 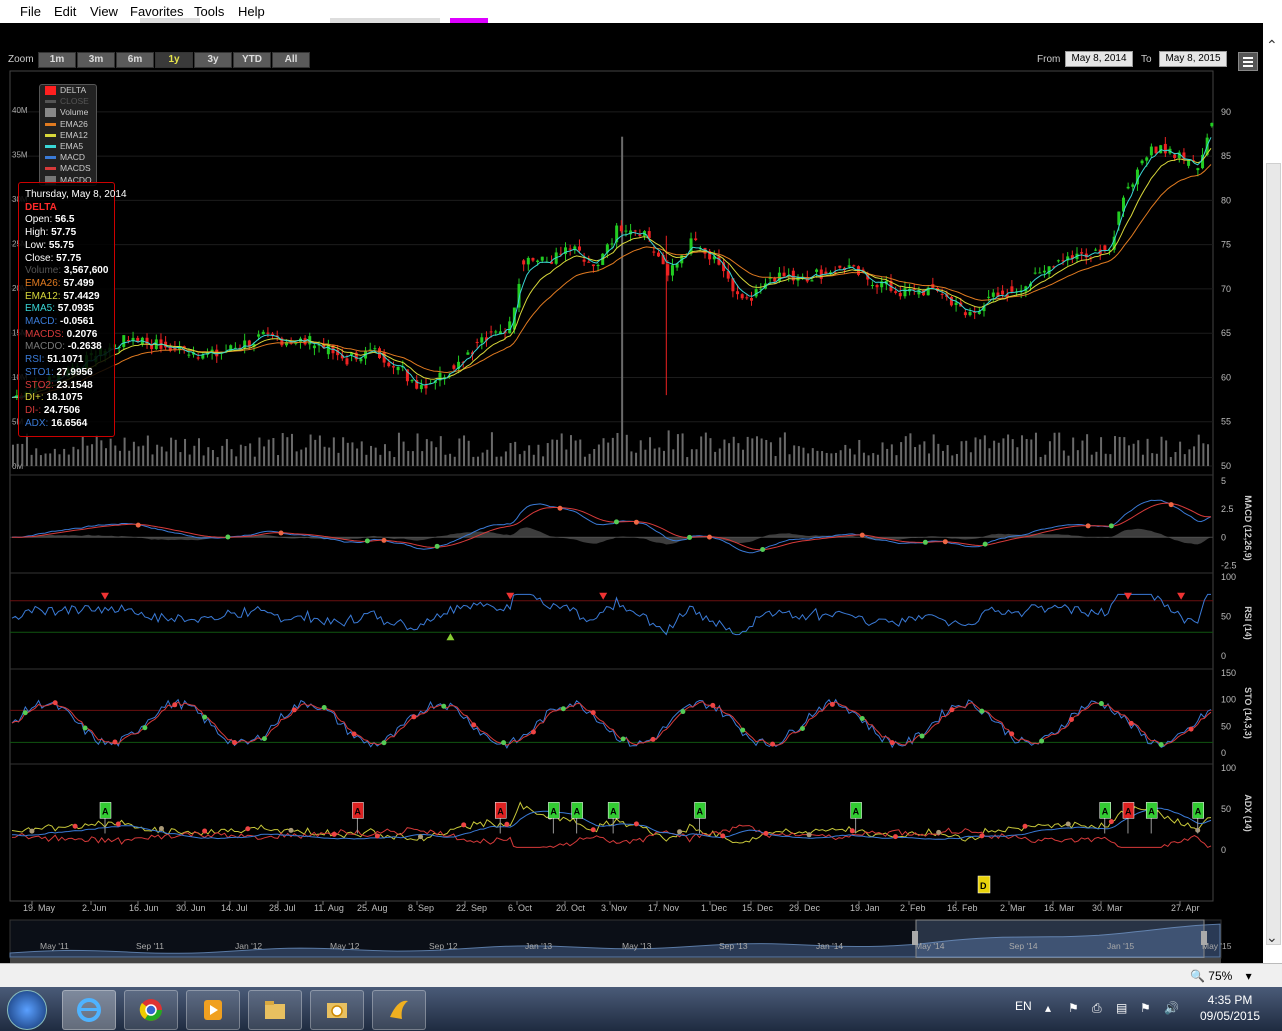 I want to click on legend-item-delta: DELTA, so click(x=68, y=90).